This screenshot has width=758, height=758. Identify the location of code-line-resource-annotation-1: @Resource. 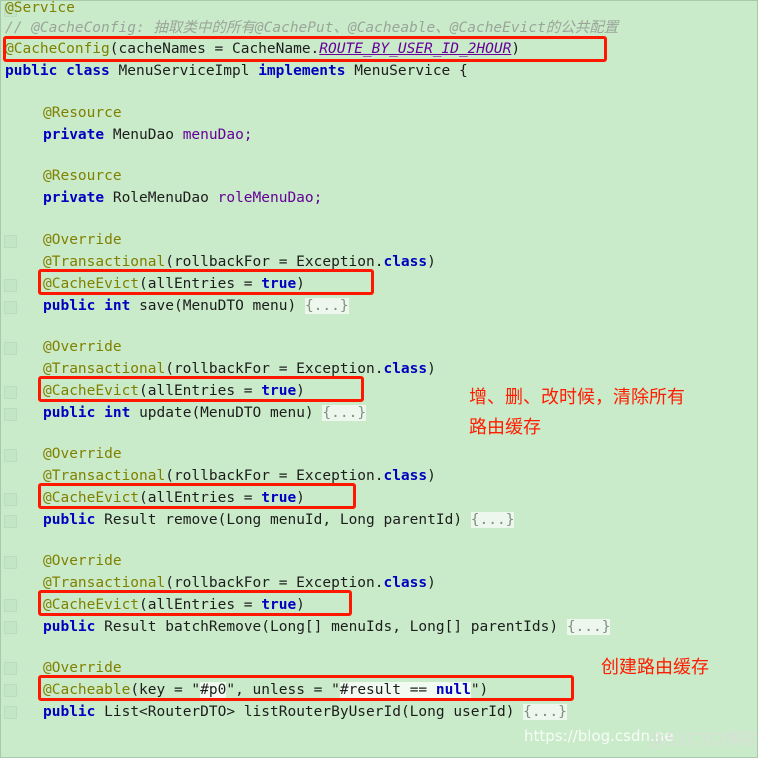
(61, 113).